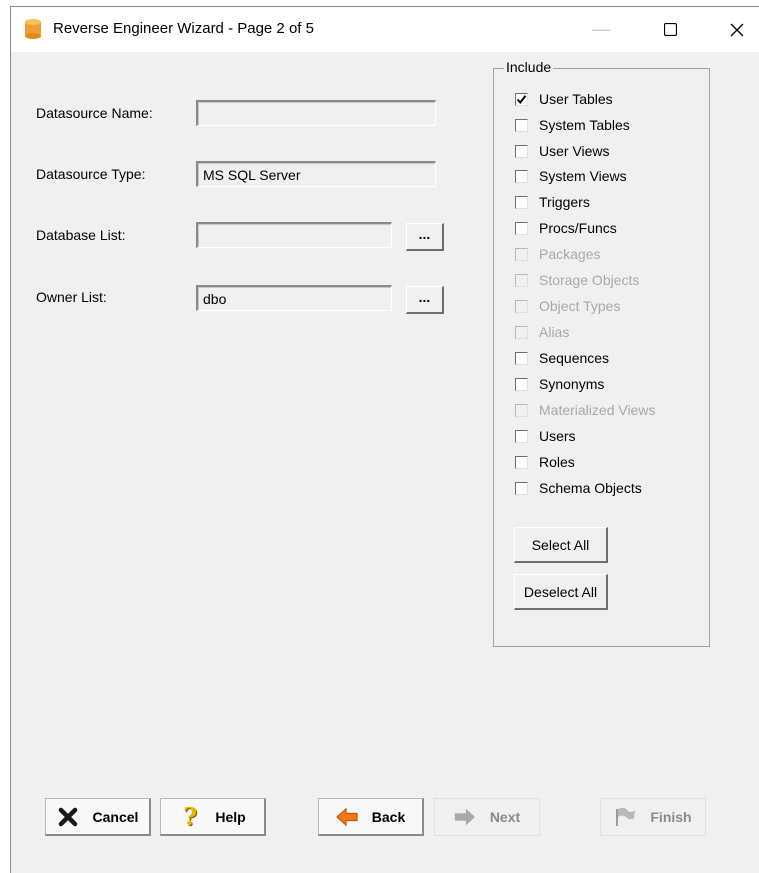  I want to click on minimize-icon: —, so click(601, 29).